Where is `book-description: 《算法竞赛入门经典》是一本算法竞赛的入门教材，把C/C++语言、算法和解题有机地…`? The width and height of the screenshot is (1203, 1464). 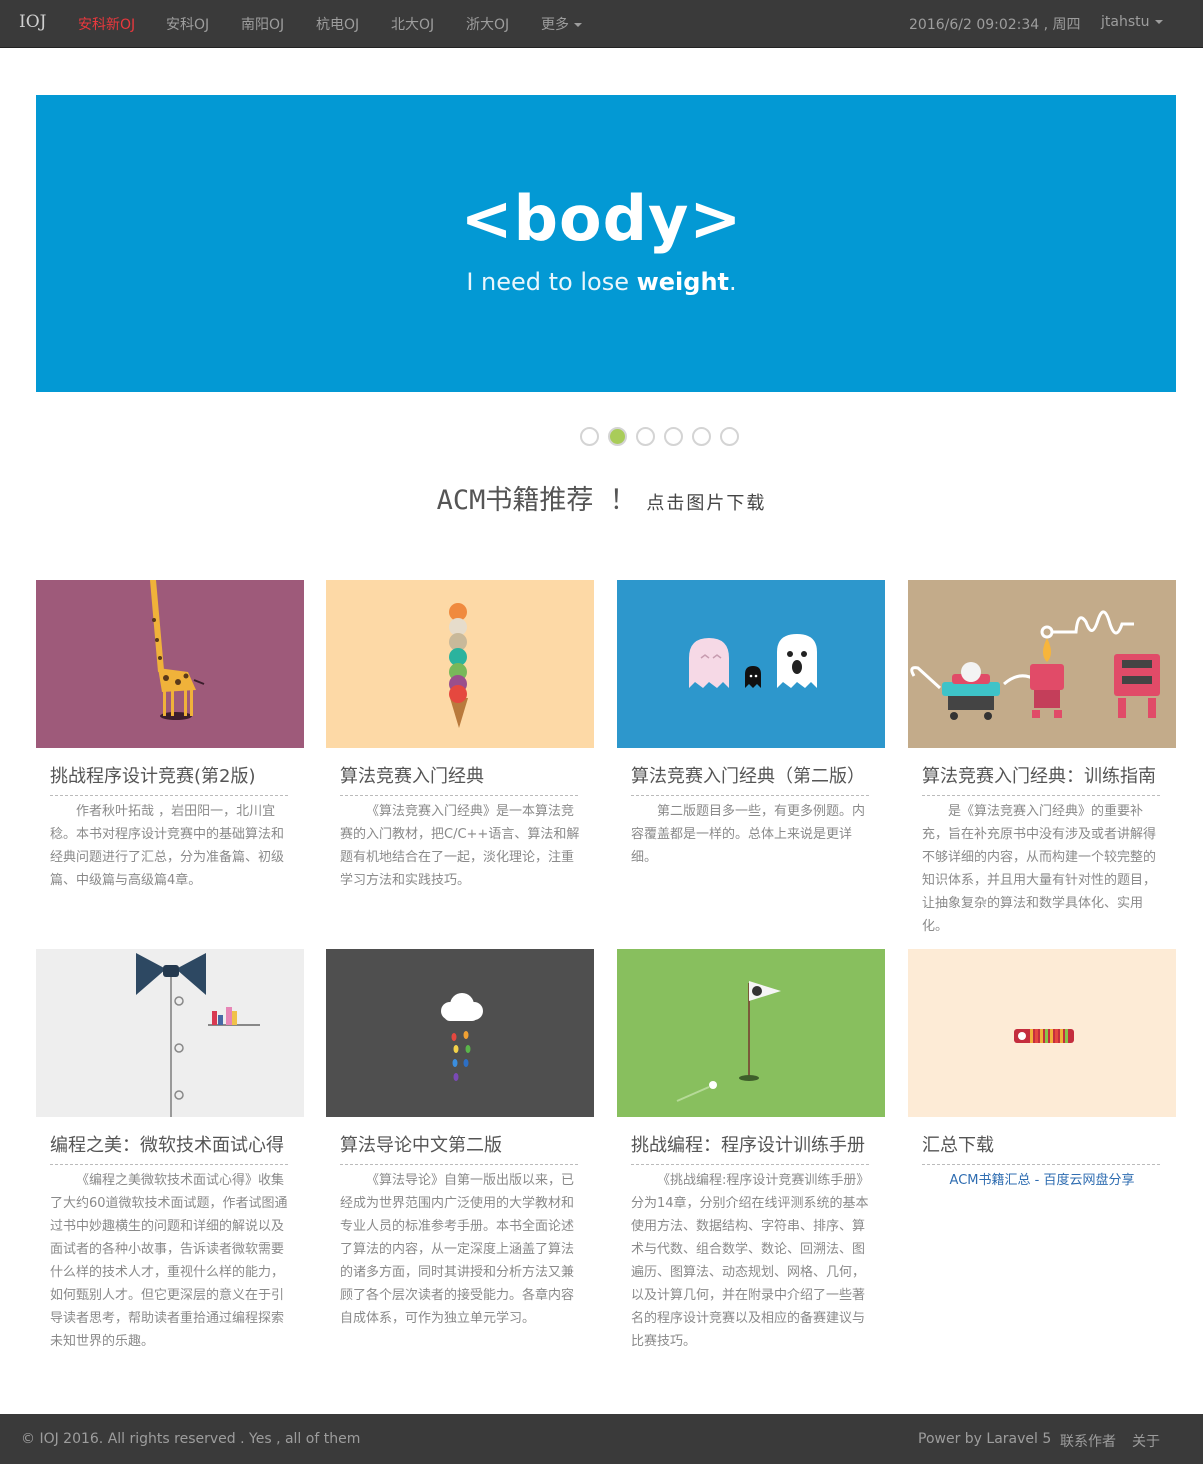
book-description: 《算法竞赛入门经典》是一本算法竞赛的入门教材，把C/C++语言、算法和解题有机地… is located at coordinates (460, 846).